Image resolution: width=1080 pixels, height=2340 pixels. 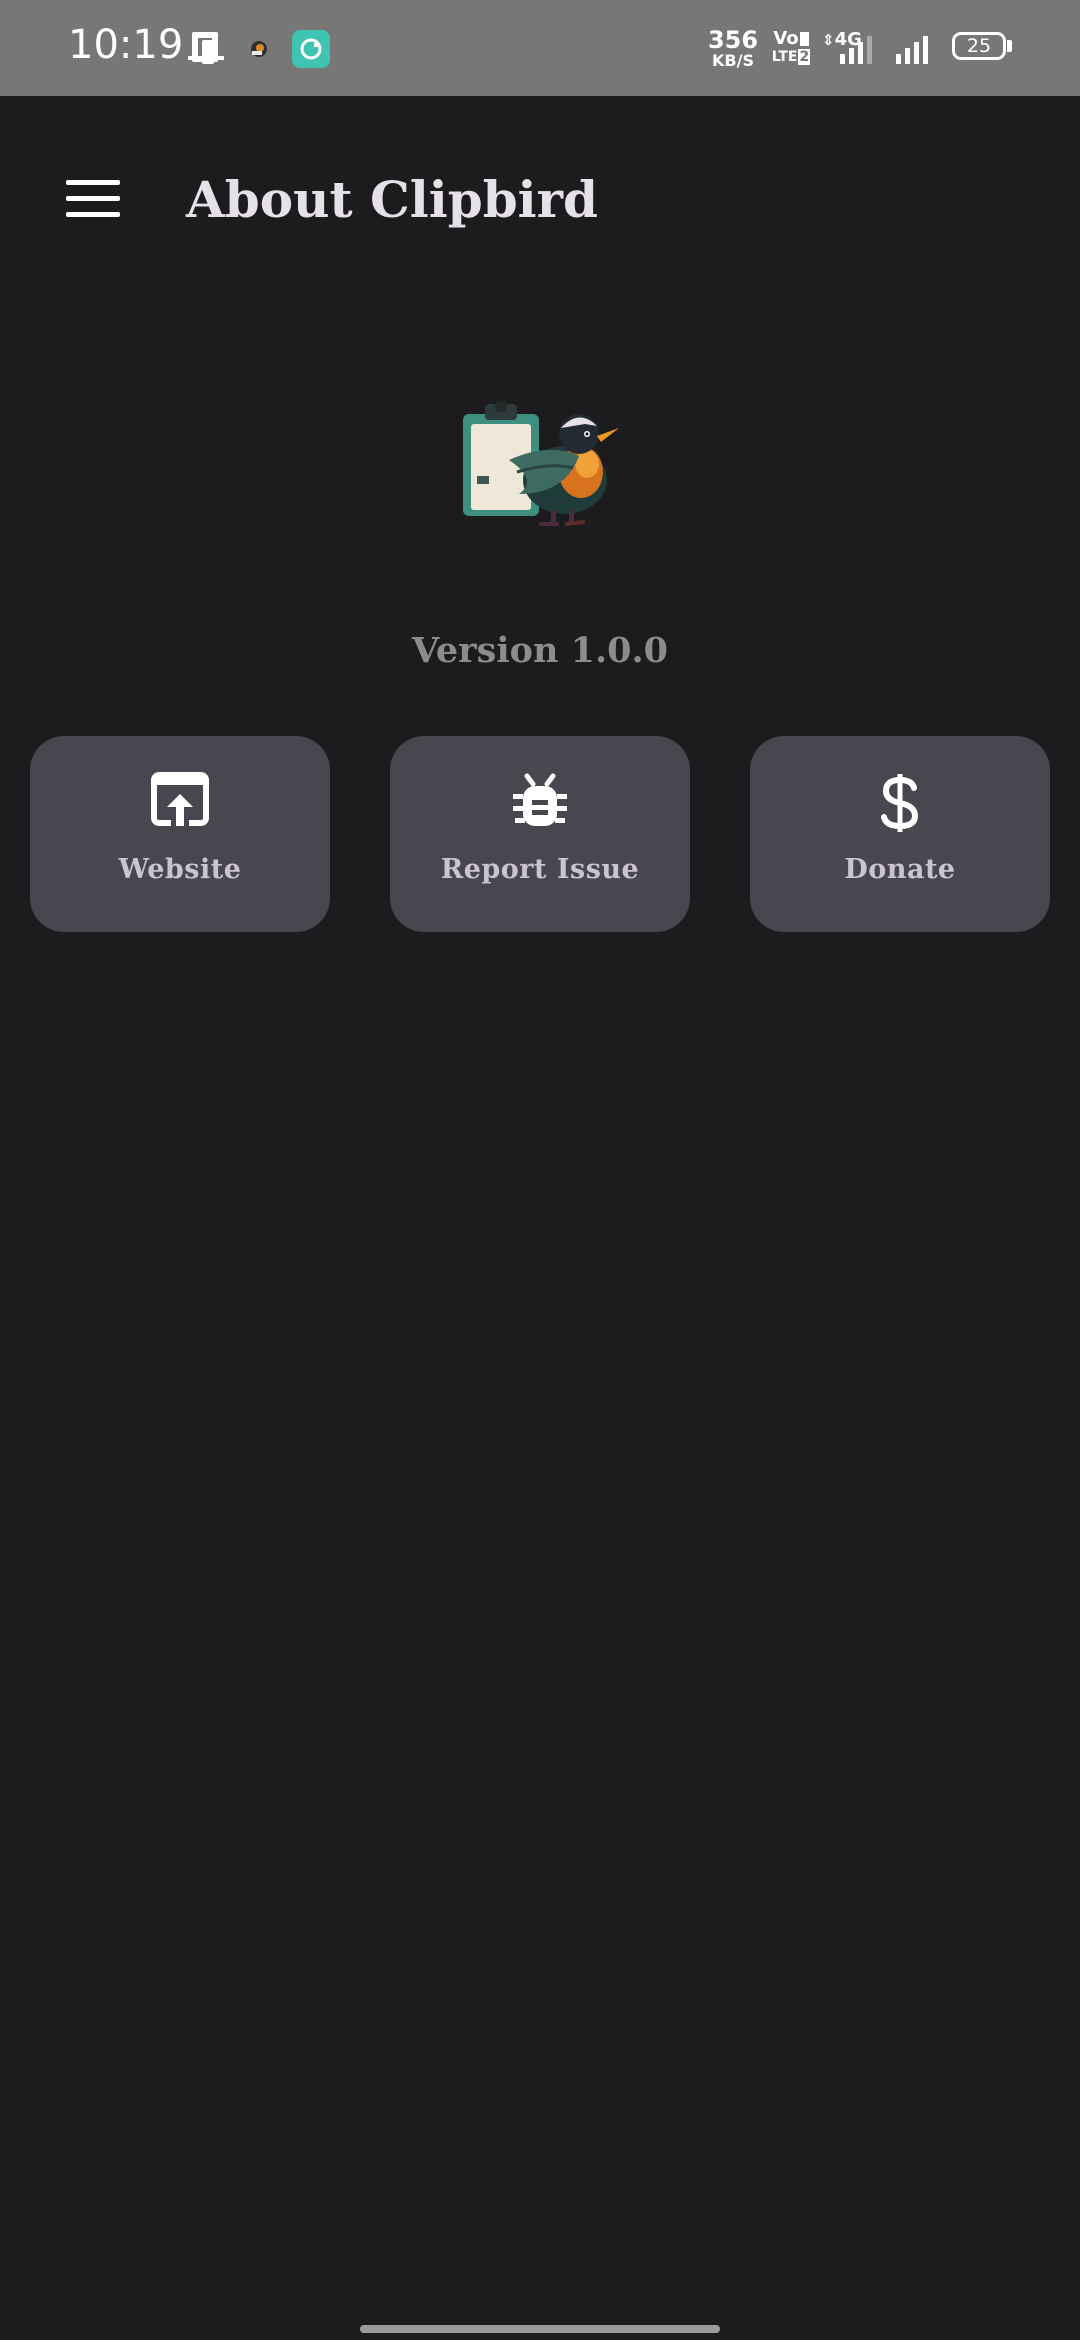 What do you see at coordinates (93, 199) in the screenshot?
I see `menu-button` at bounding box center [93, 199].